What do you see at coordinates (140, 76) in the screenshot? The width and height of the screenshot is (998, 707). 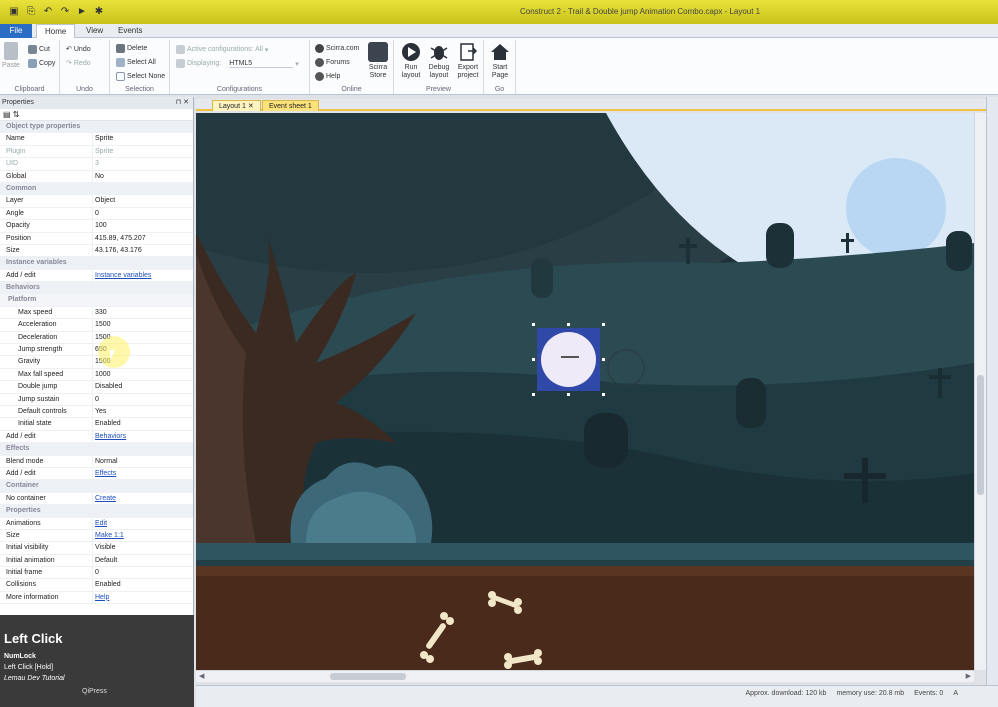 I see `select-none-button: Select None` at bounding box center [140, 76].